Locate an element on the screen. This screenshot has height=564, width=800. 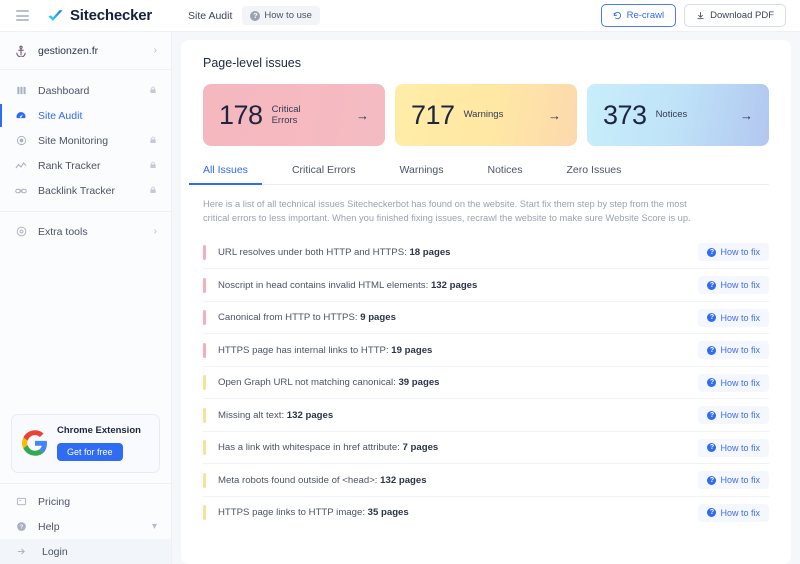
sidebar-footer: Pricing ? Help ▾ Login is located at coordinates (85, 523).